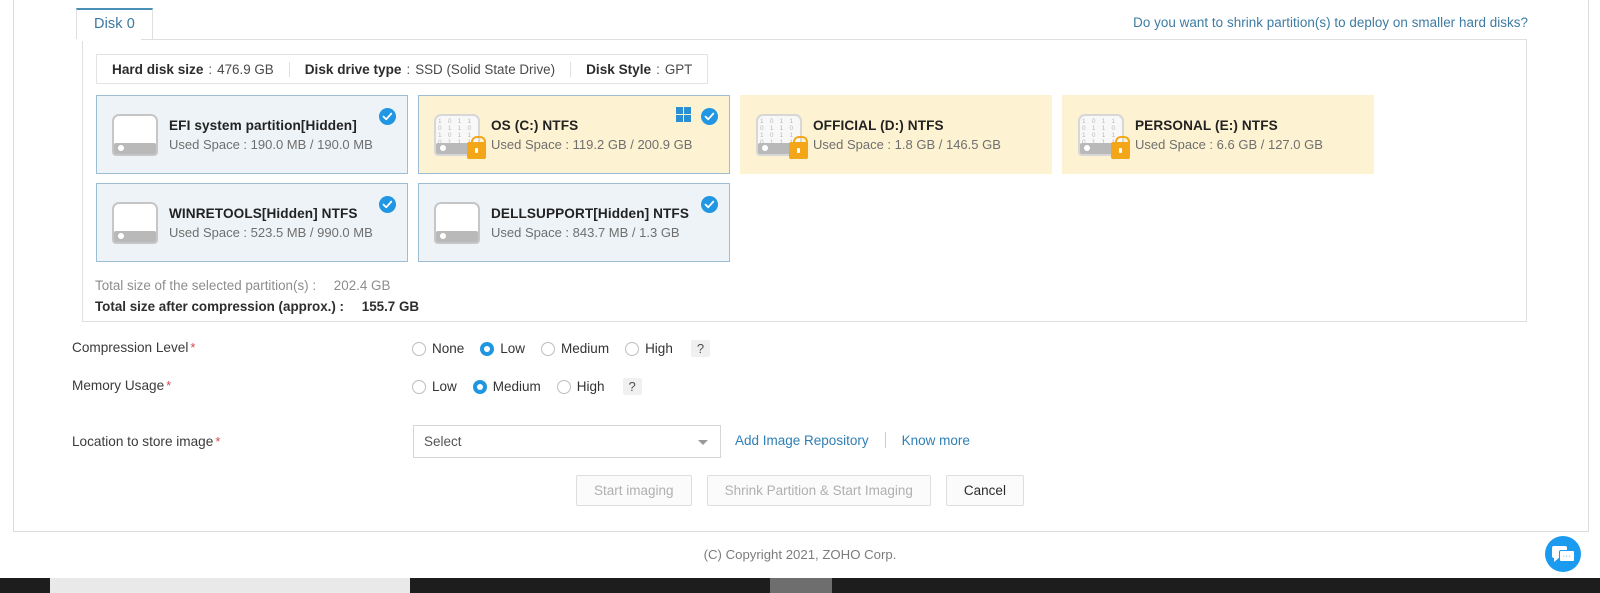 This screenshot has width=1600, height=593. I want to click on memory-usage-radios: Low Medium High?, so click(527, 386).